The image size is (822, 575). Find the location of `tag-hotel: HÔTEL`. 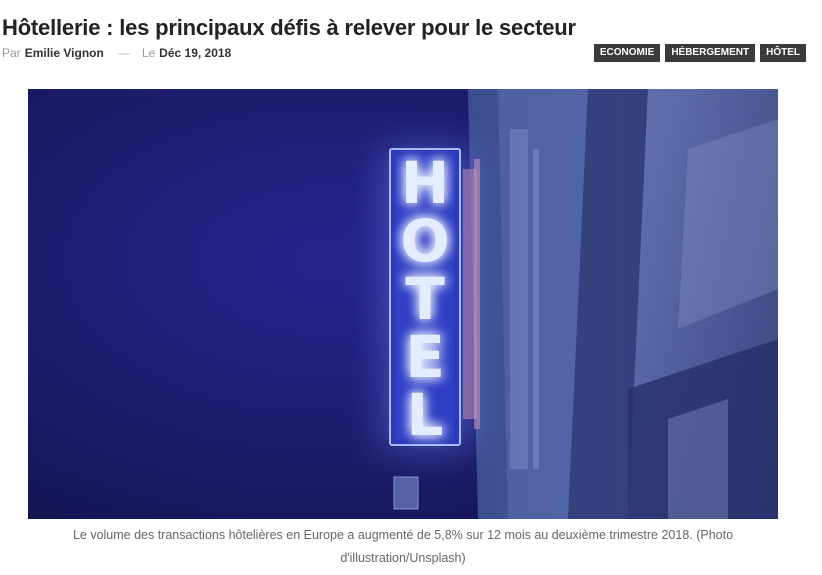

tag-hotel: HÔTEL is located at coordinates (783, 53).